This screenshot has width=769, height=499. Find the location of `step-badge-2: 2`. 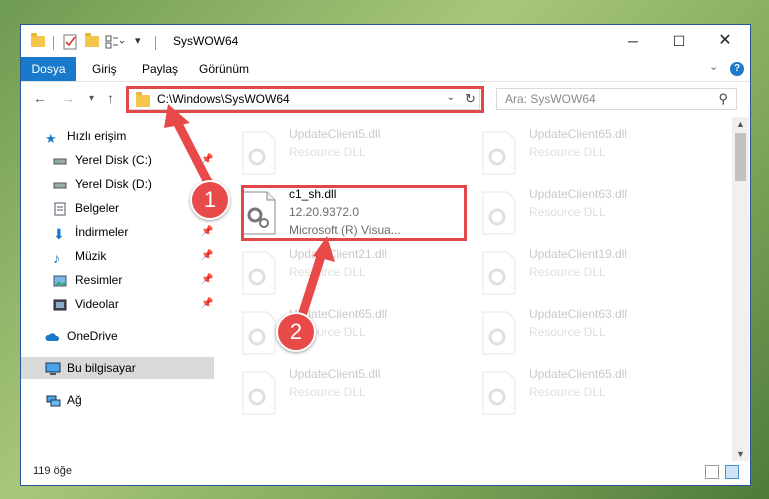

step-badge-2: 2 is located at coordinates (296, 332).